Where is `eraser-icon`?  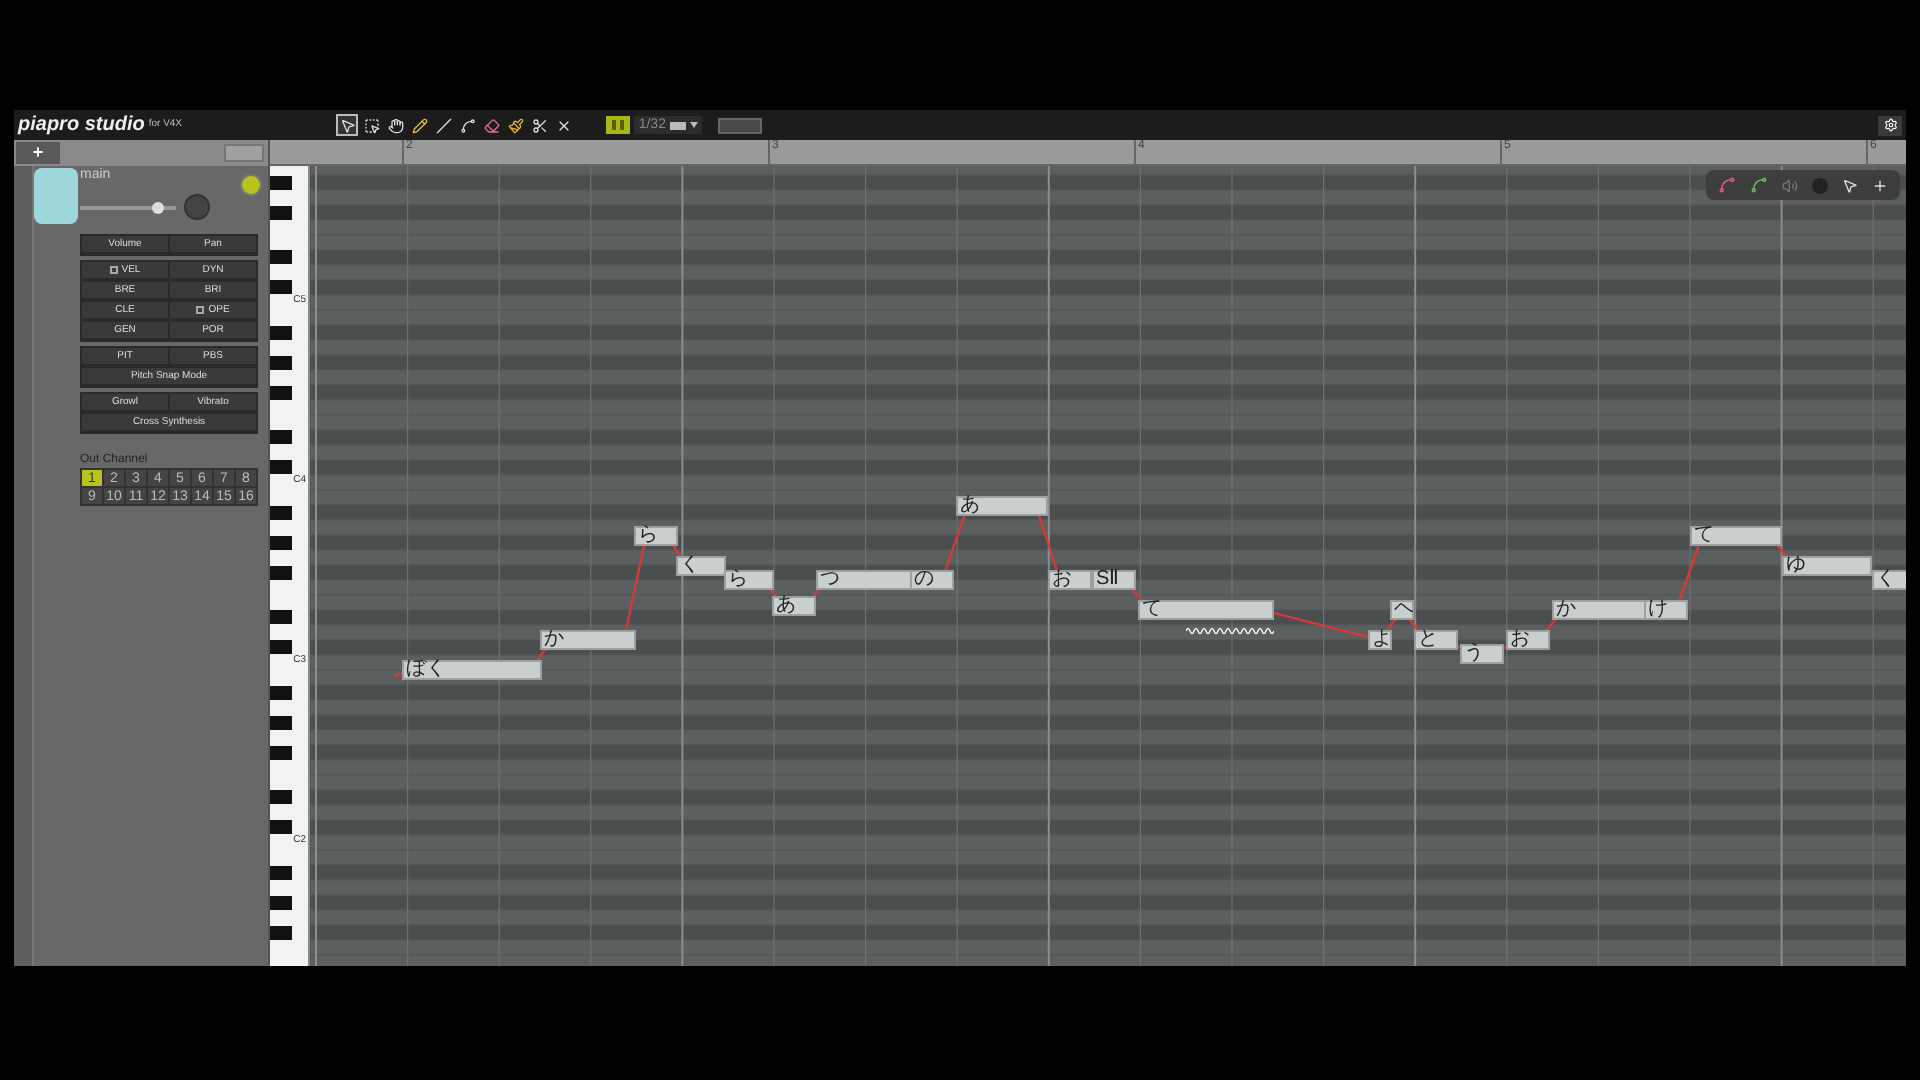 eraser-icon is located at coordinates (491, 125).